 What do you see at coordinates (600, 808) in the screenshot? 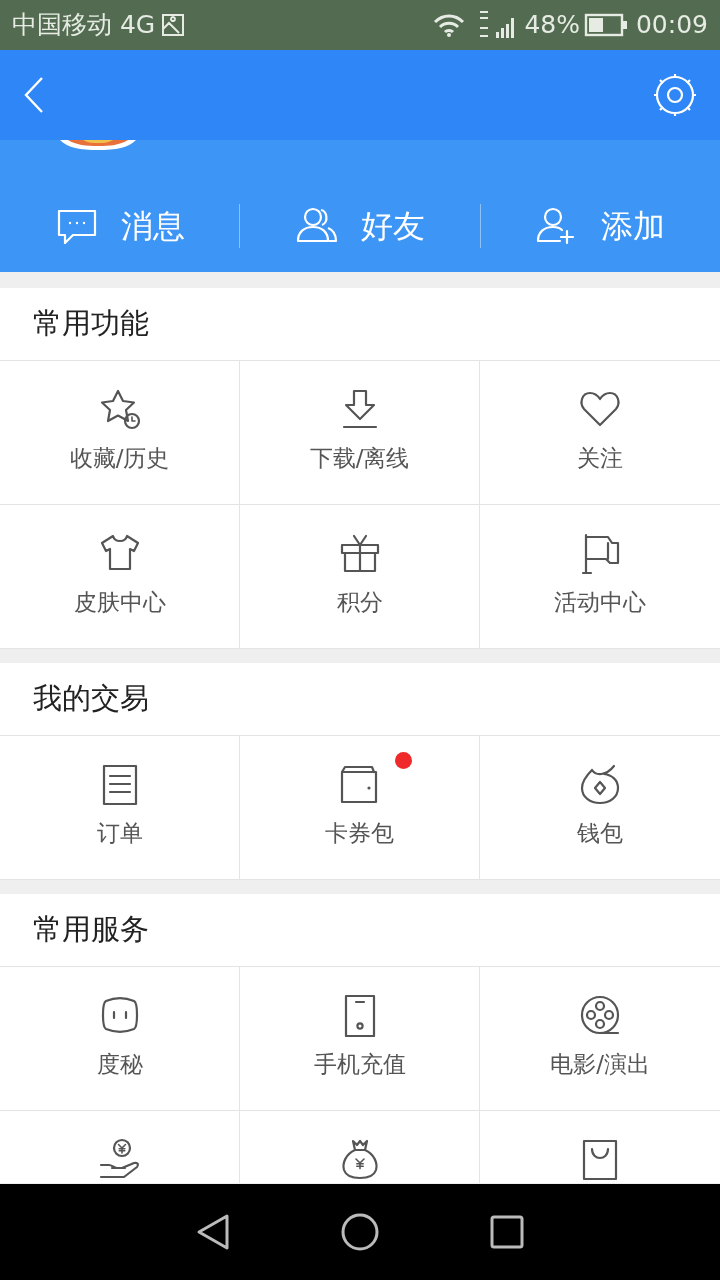
I see `grid-tile: 钱包` at bounding box center [600, 808].